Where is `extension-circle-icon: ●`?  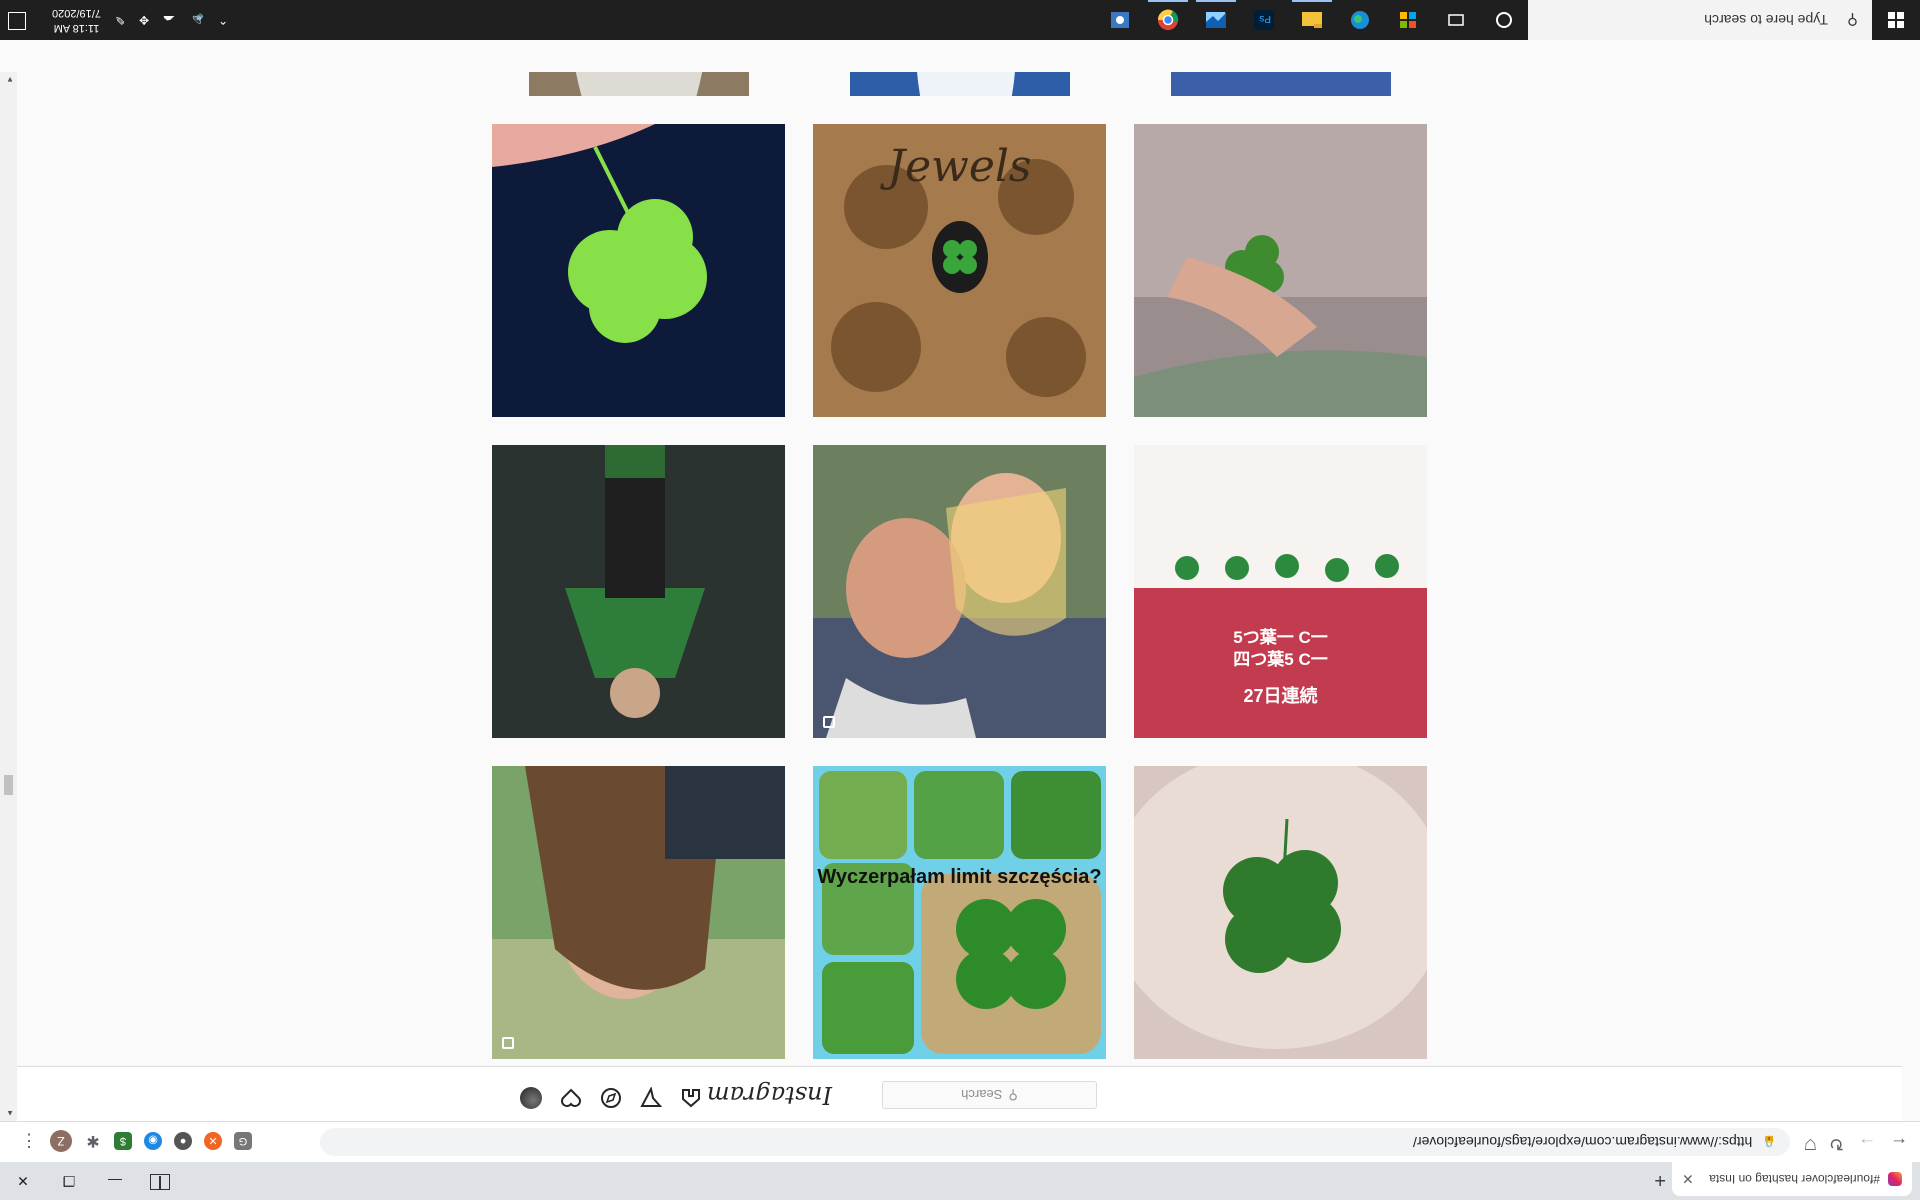
extension-circle-icon: ● is located at coordinates (183, 1141).